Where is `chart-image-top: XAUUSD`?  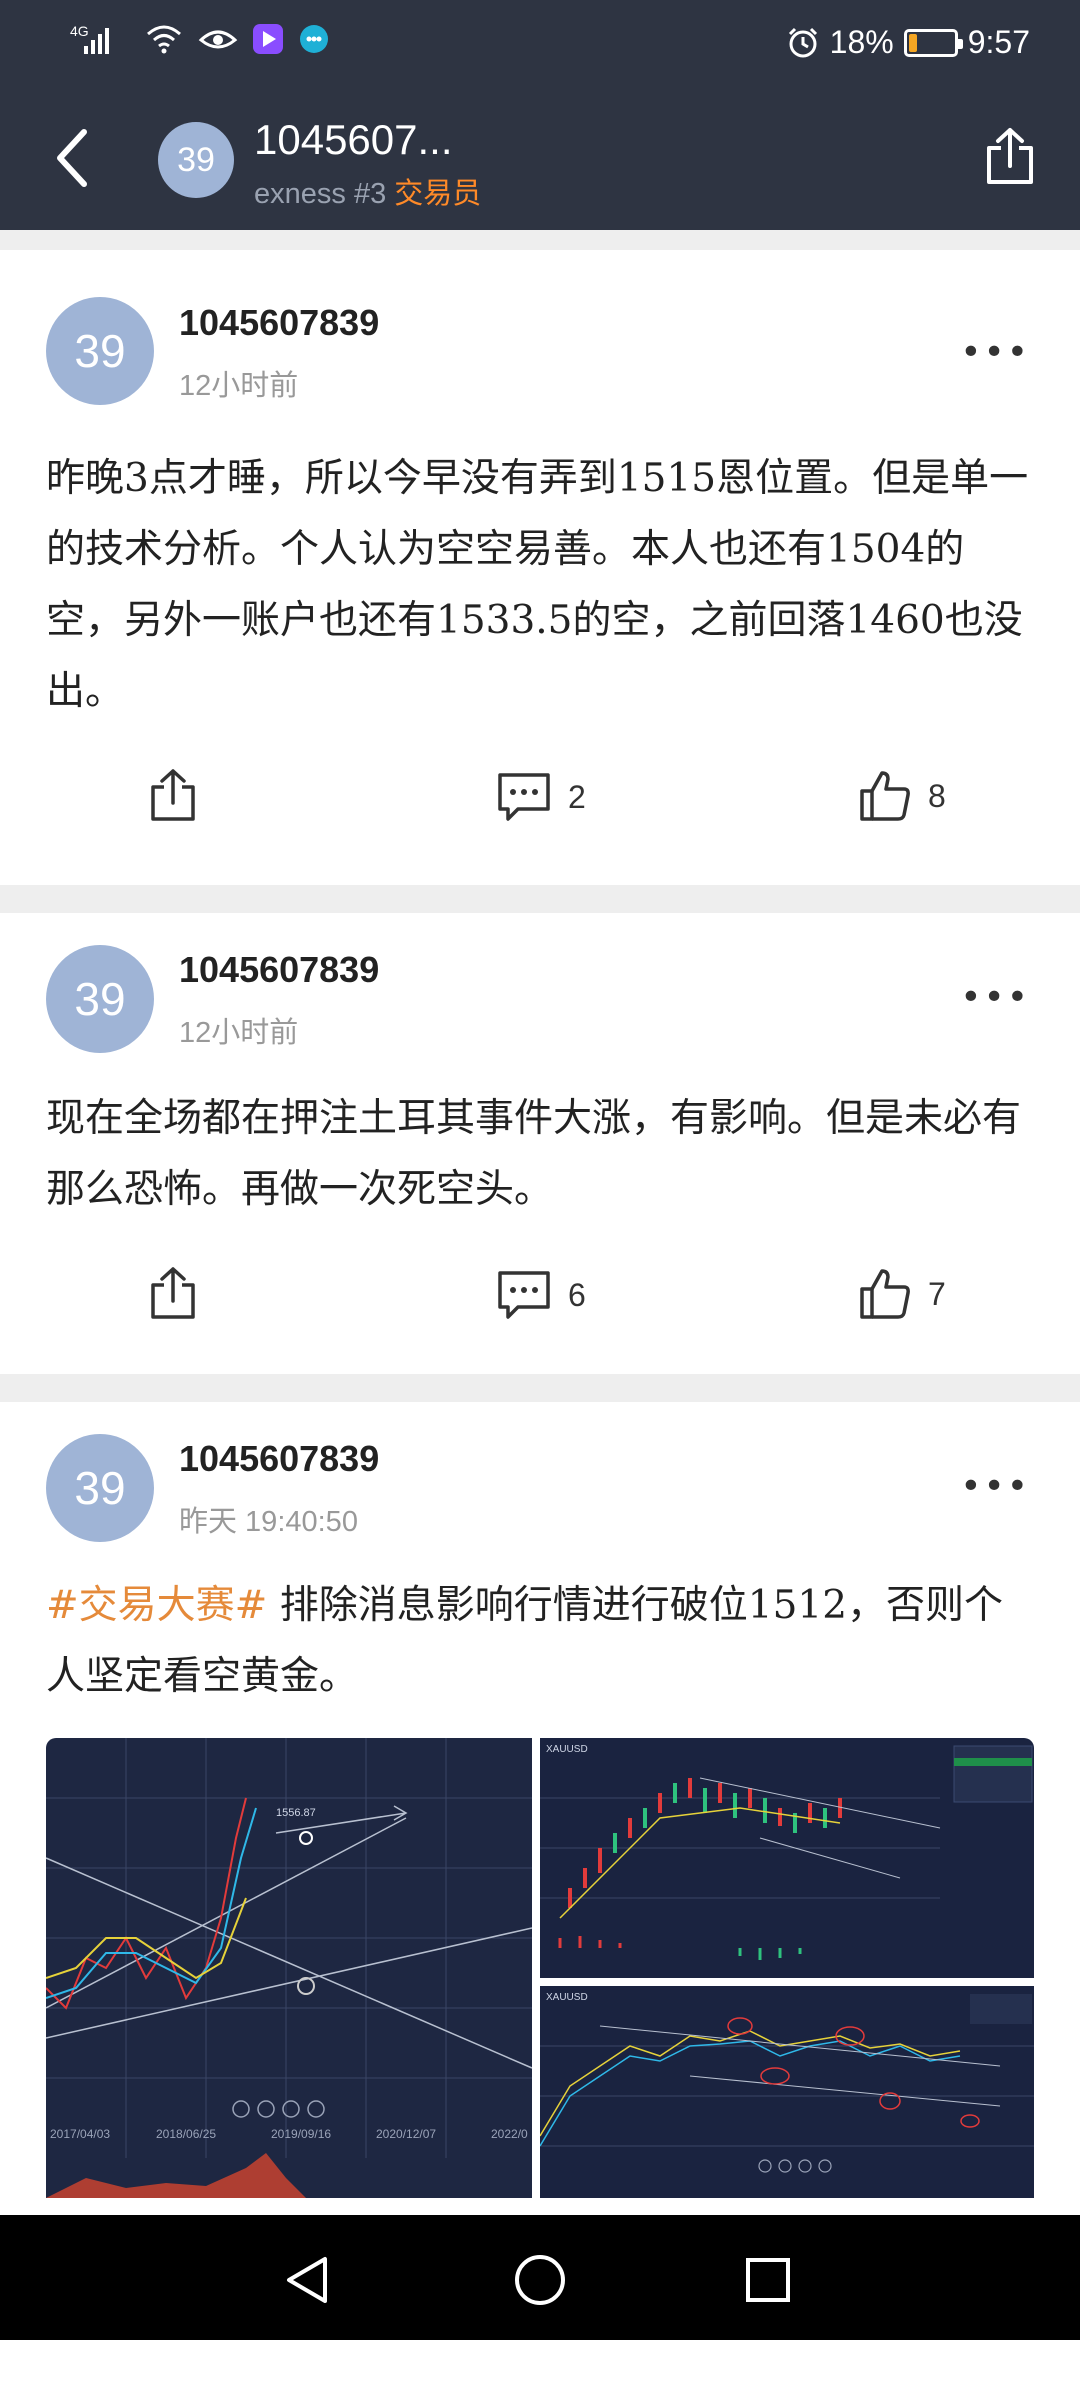 chart-image-top: XAUUSD is located at coordinates (787, 1858).